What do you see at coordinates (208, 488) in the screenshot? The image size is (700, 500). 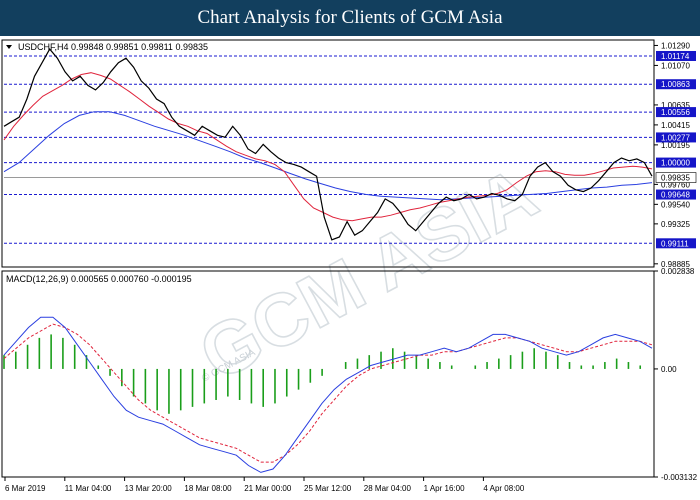 I see `time-axis-label: 18 Mar 08:00` at bounding box center [208, 488].